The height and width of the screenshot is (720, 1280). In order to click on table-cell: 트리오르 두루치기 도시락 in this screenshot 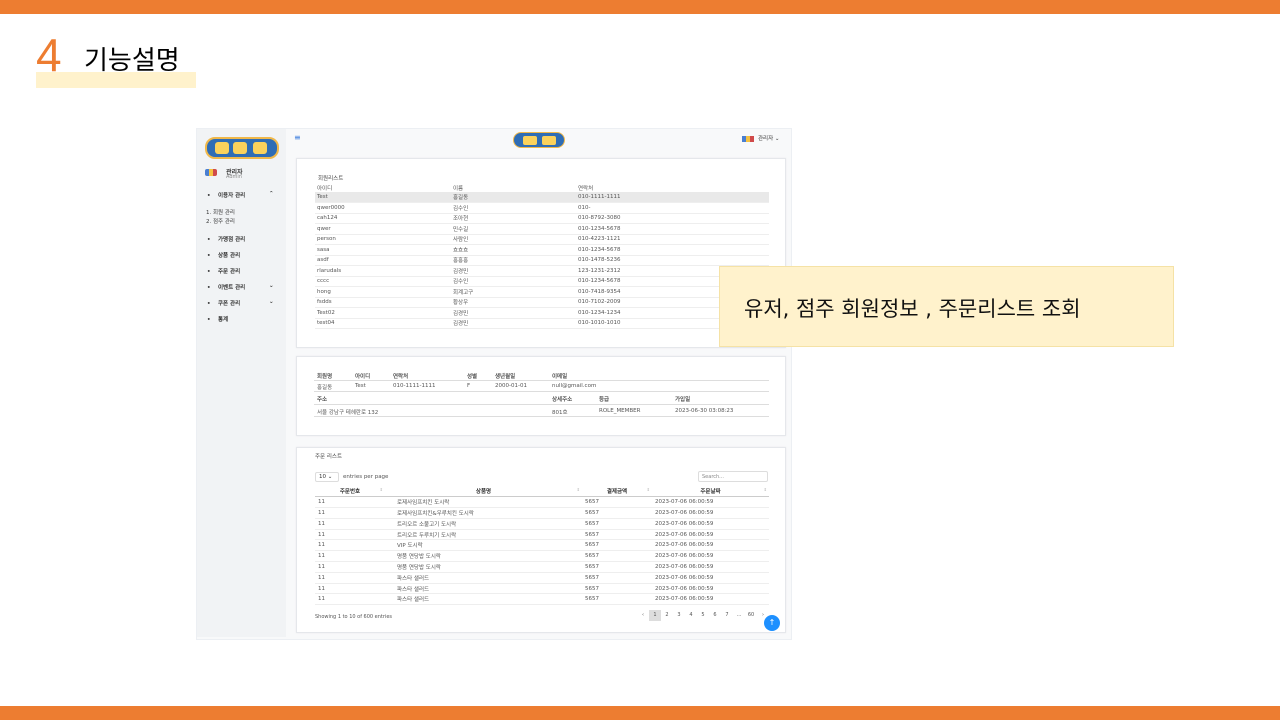, I will do `click(483, 535)`.